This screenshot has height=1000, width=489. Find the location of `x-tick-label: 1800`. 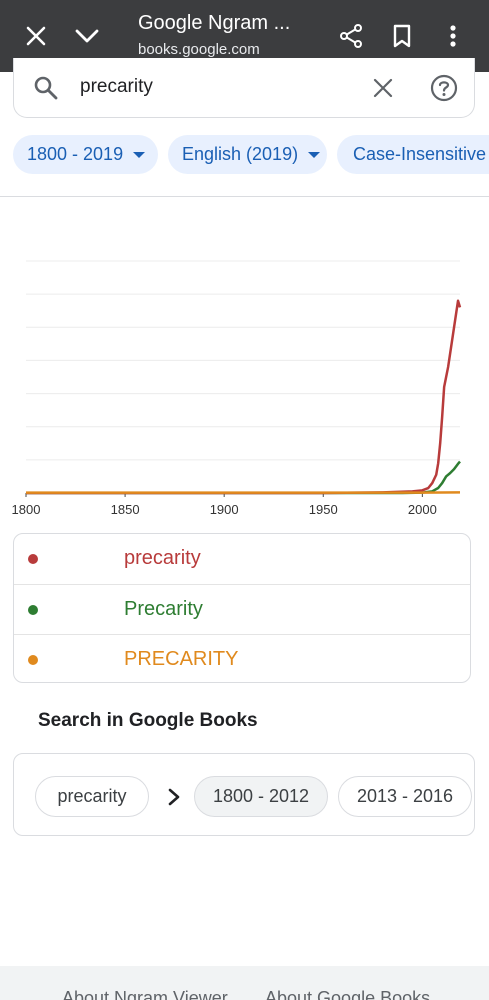

x-tick-label: 1800 is located at coordinates (26, 509).